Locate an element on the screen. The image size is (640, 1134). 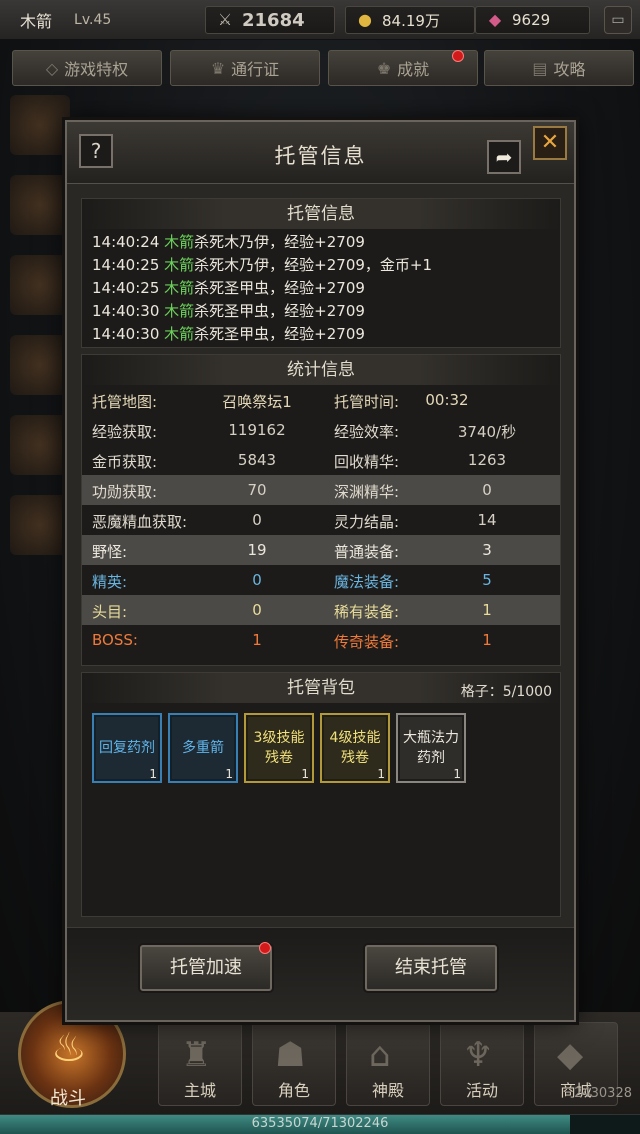
stat-row: 头目: 0 稀有装备: 1 is located at coordinates (321, 610).